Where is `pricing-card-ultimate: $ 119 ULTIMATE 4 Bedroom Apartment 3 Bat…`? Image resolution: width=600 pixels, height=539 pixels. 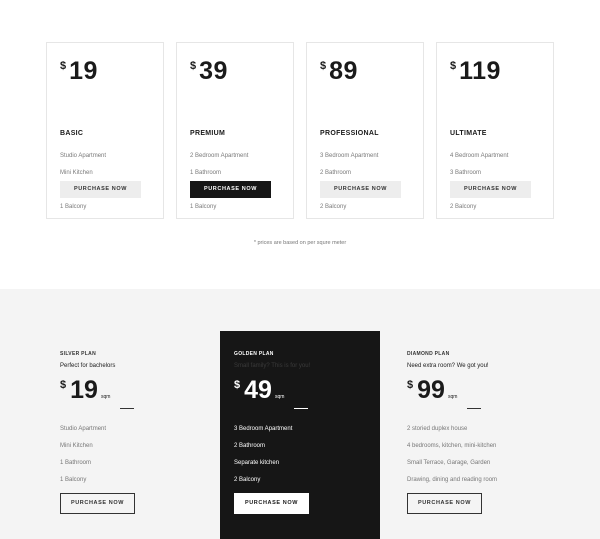
pricing-card-ultimate: $ 119 ULTIMATE 4 Bedroom Apartment 3 Bat… is located at coordinates (495, 130).